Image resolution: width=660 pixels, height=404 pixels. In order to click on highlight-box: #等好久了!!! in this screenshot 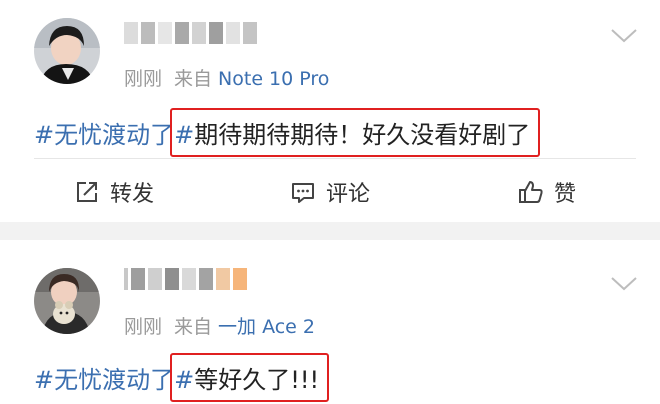, I will do `click(250, 377)`.